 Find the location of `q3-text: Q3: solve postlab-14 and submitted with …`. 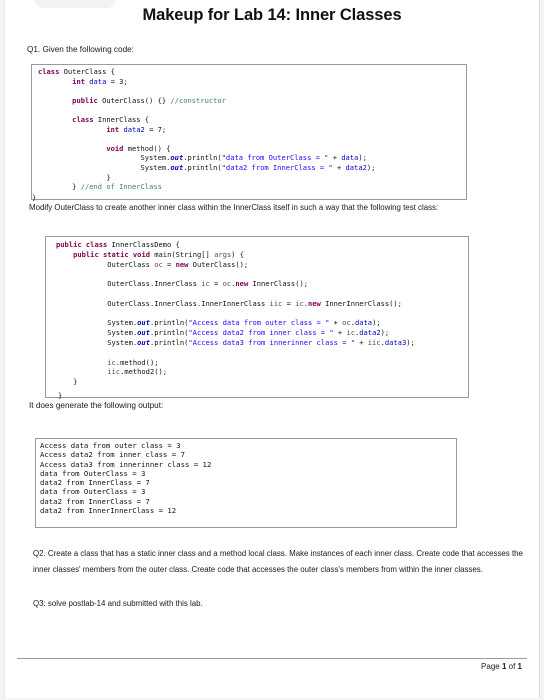

q3-text: Q3: solve postlab-14 and submitted with … is located at coordinates (118, 603).